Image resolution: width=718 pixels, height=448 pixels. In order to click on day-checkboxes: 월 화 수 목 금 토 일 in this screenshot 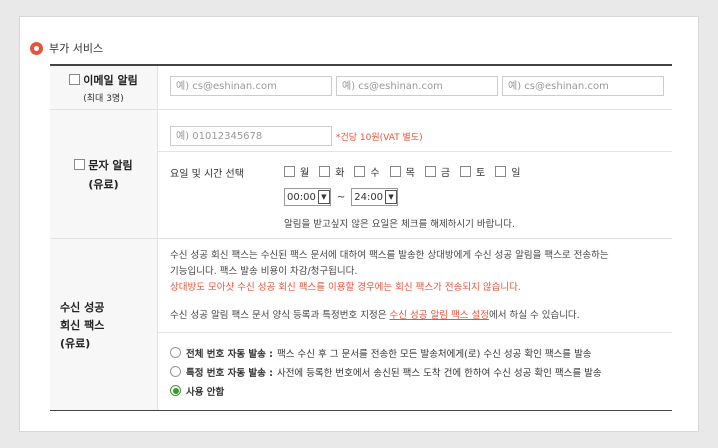, I will do `click(402, 171)`.